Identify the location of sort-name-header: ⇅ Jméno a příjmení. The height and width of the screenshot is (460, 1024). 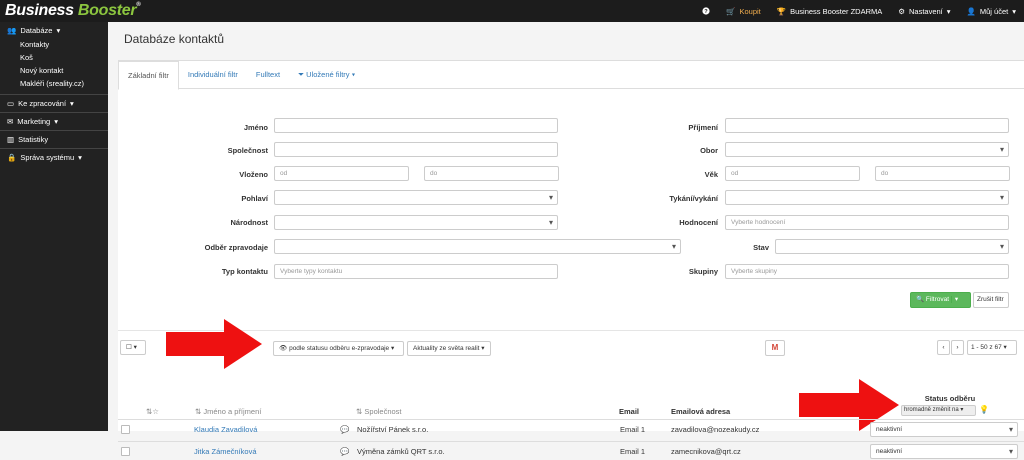
(228, 411).